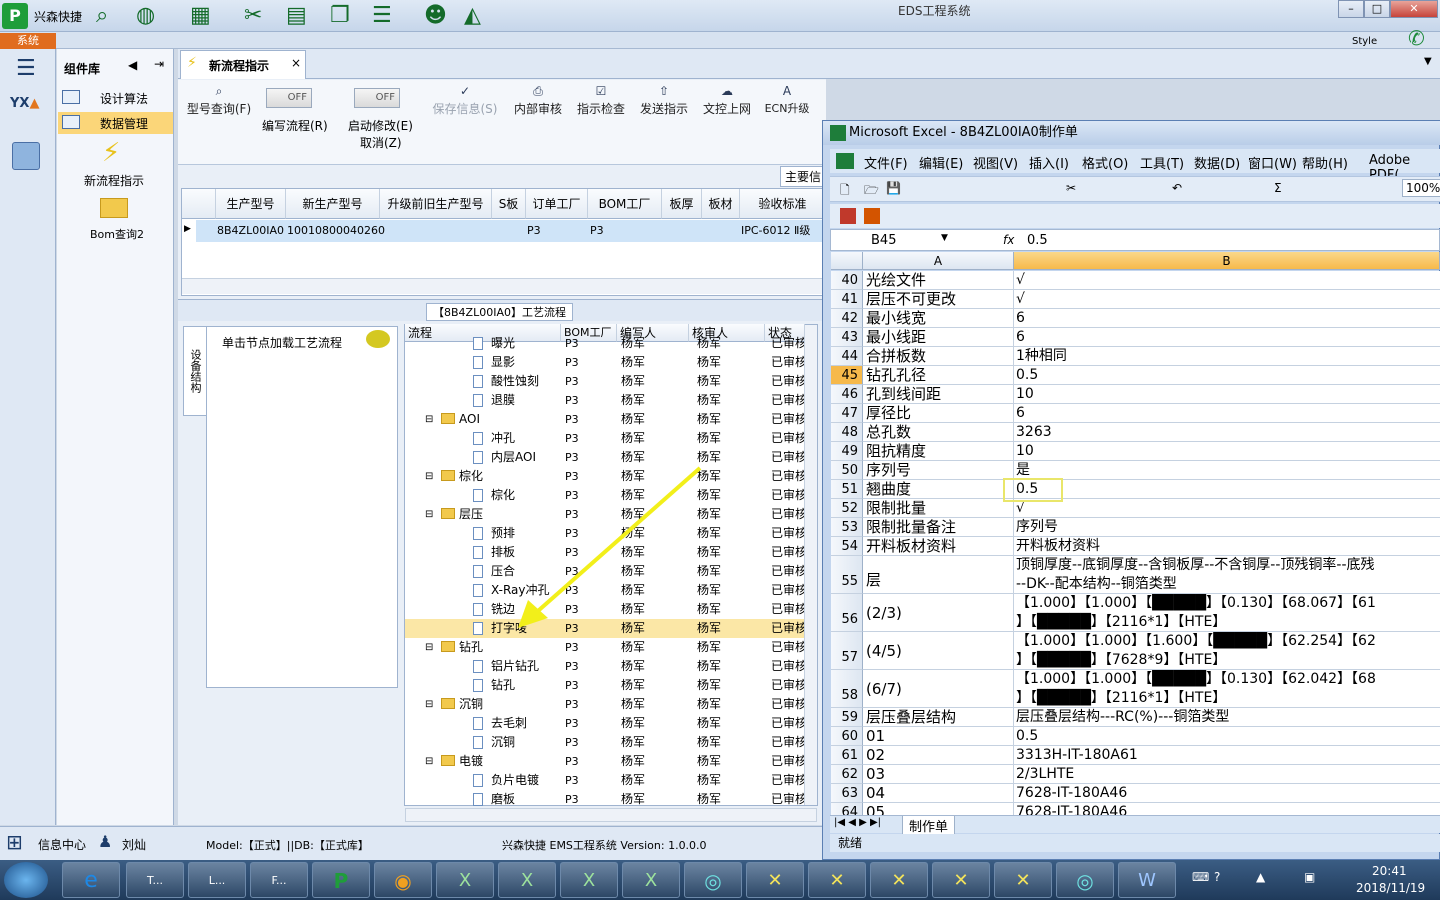 This screenshot has width=1440, height=900. I want to click on col-header: 板材, so click(721, 204).